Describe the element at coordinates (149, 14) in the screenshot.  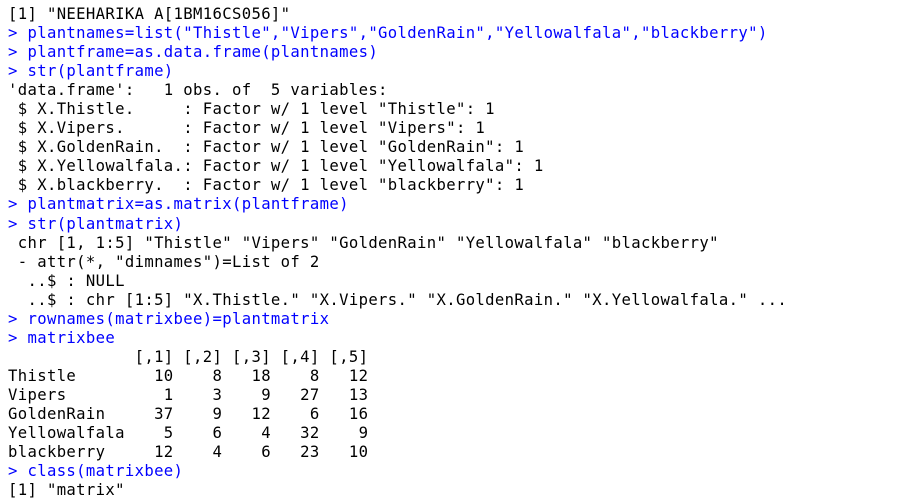
I see `console-output-line: [1] "NEEHARIKA A[1BM16CS056]"` at that location.